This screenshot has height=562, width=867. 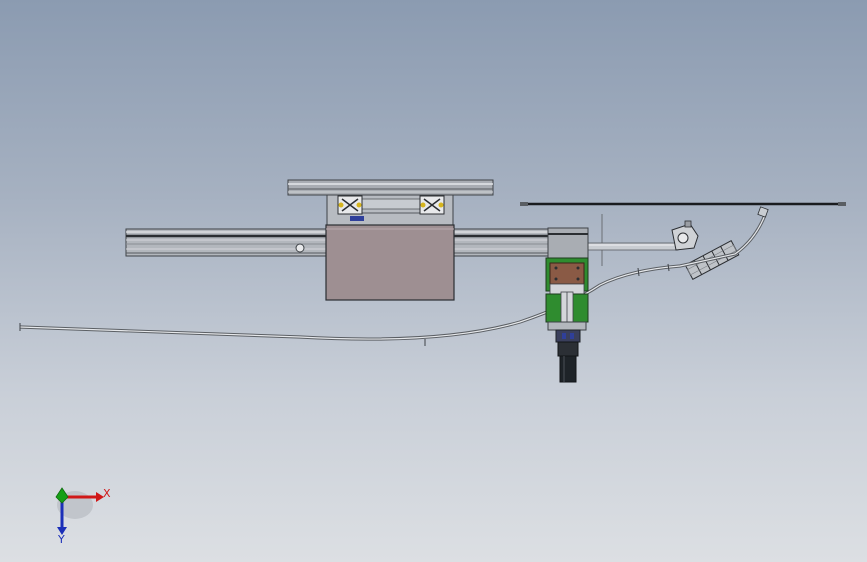 I want to click on y-axis-label: Y, so click(x=61, y=539).